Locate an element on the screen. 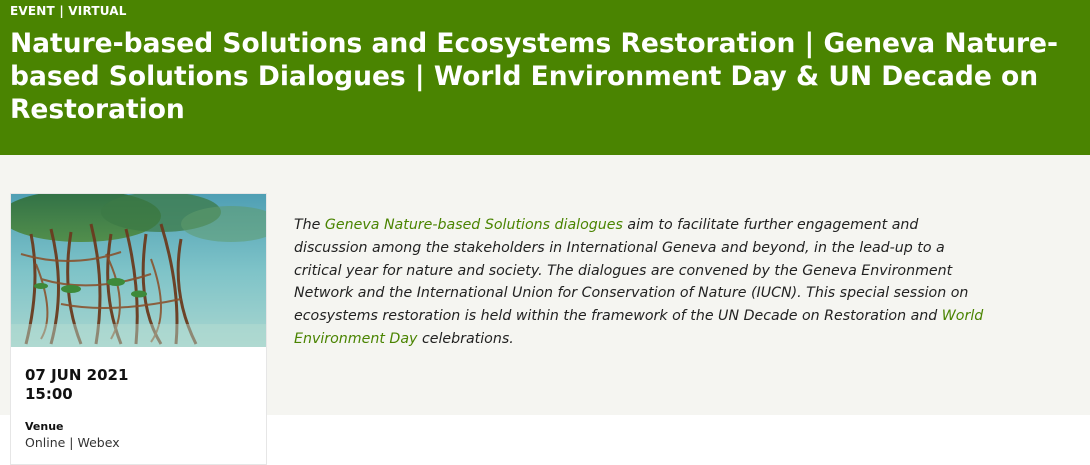 The image size is (1090, 465). geneva-nbs-dialogues-link: Geneva Nature-based Solutions dialogues is located at coordinates (474, 225).